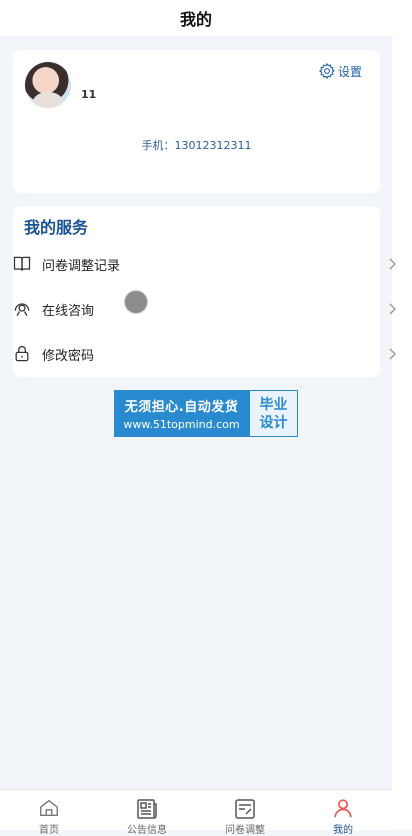 This screenshot has width=412, height=836. What do you see at coordinates (68, 311) in the screenshot?
I see `service-item-label: 在线咨询` at bounding box center [68, 311].